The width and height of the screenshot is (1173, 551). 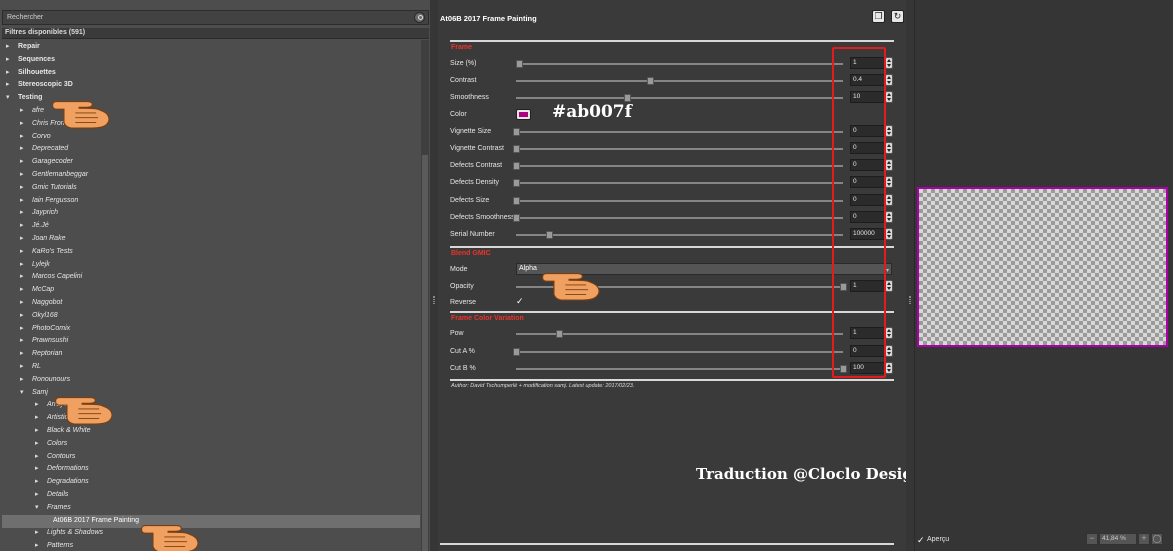 I want to click on tree-item: ▸ Garagecoder, so click(x=211, y=162).